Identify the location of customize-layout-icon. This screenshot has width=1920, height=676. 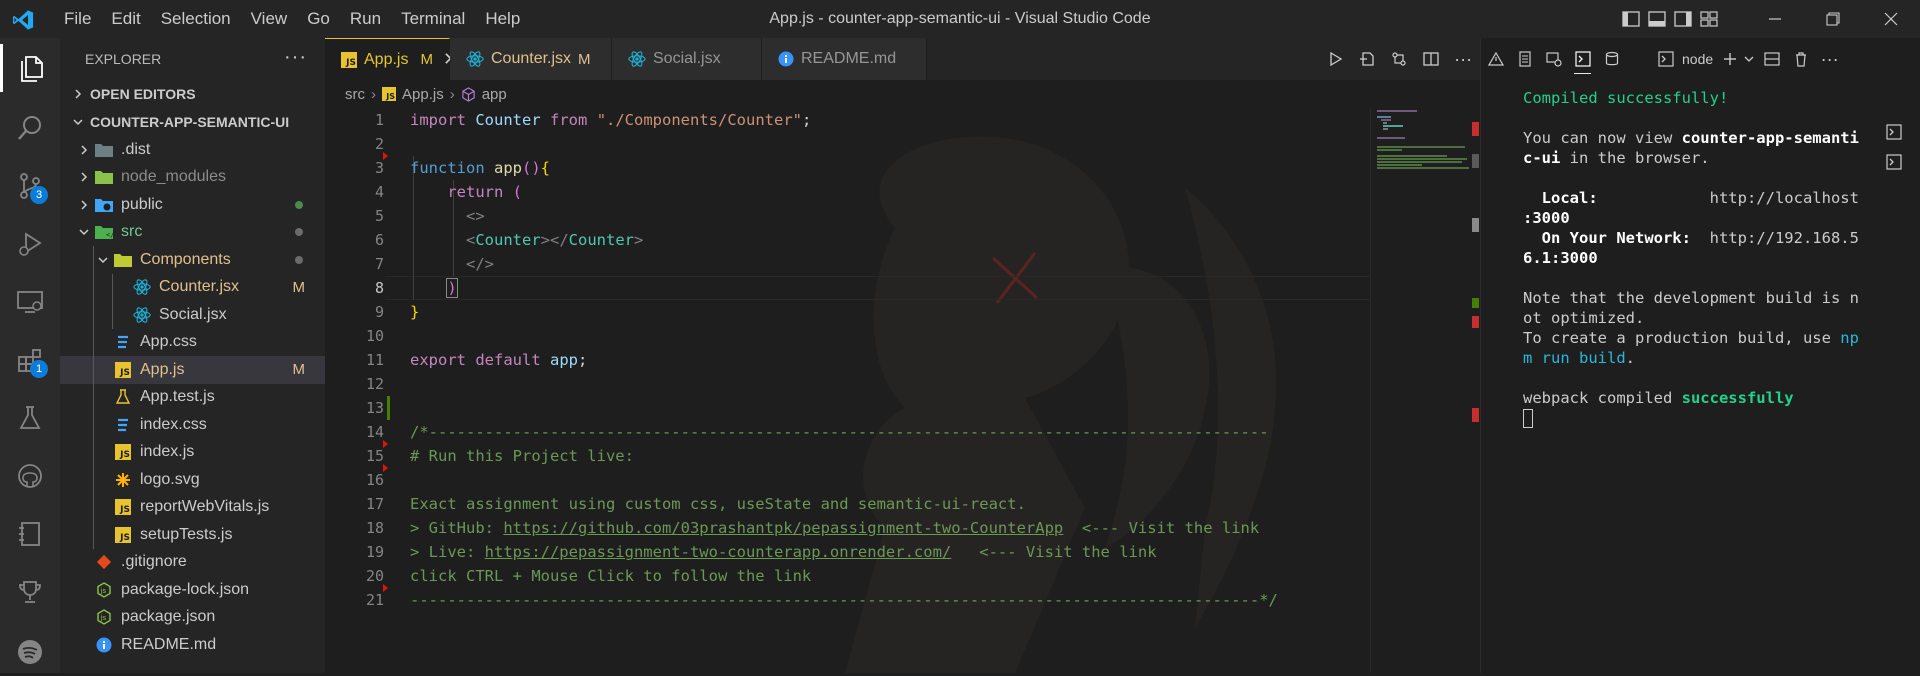
(1709, 19).